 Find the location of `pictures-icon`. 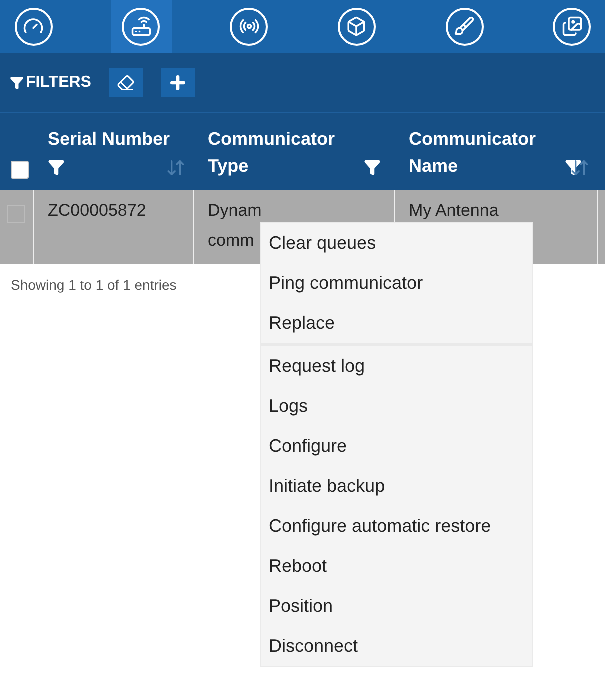

pictures-icon is located at coordinates (572, 27).